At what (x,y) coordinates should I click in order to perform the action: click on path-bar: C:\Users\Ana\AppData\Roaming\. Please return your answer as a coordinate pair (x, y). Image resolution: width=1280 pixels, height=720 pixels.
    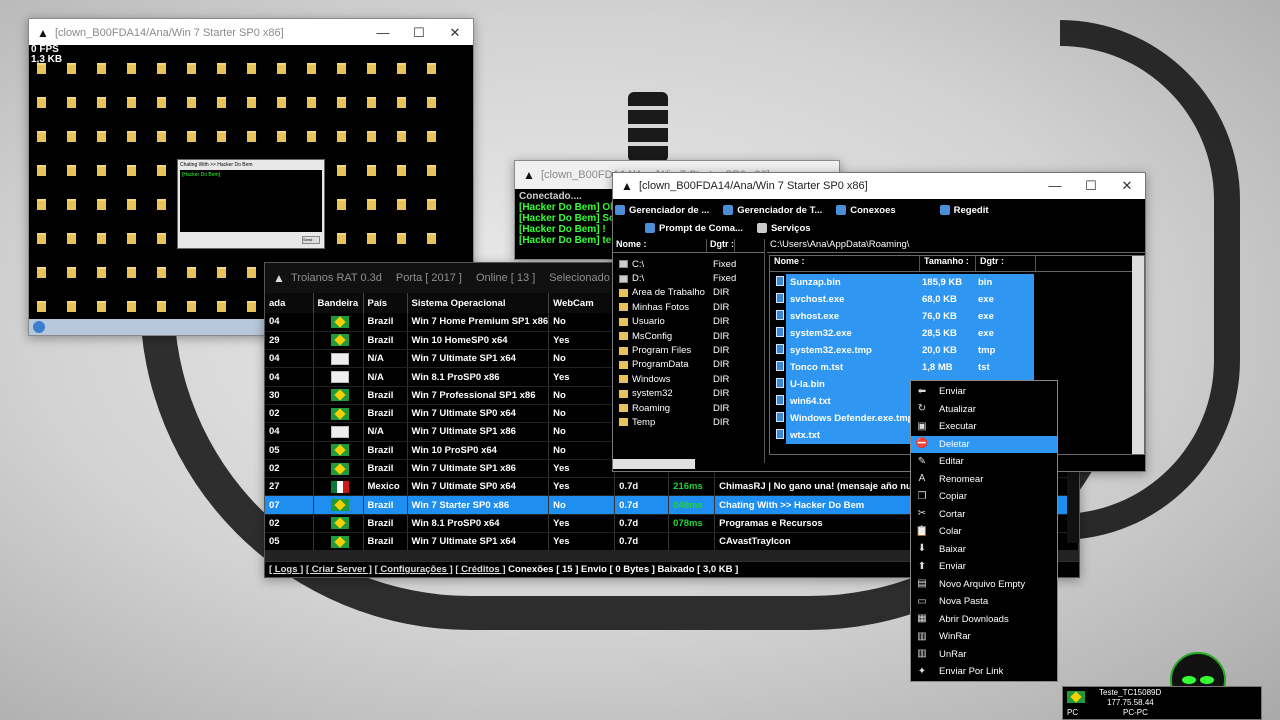
    Looking at the image, I should click on (956, 246).